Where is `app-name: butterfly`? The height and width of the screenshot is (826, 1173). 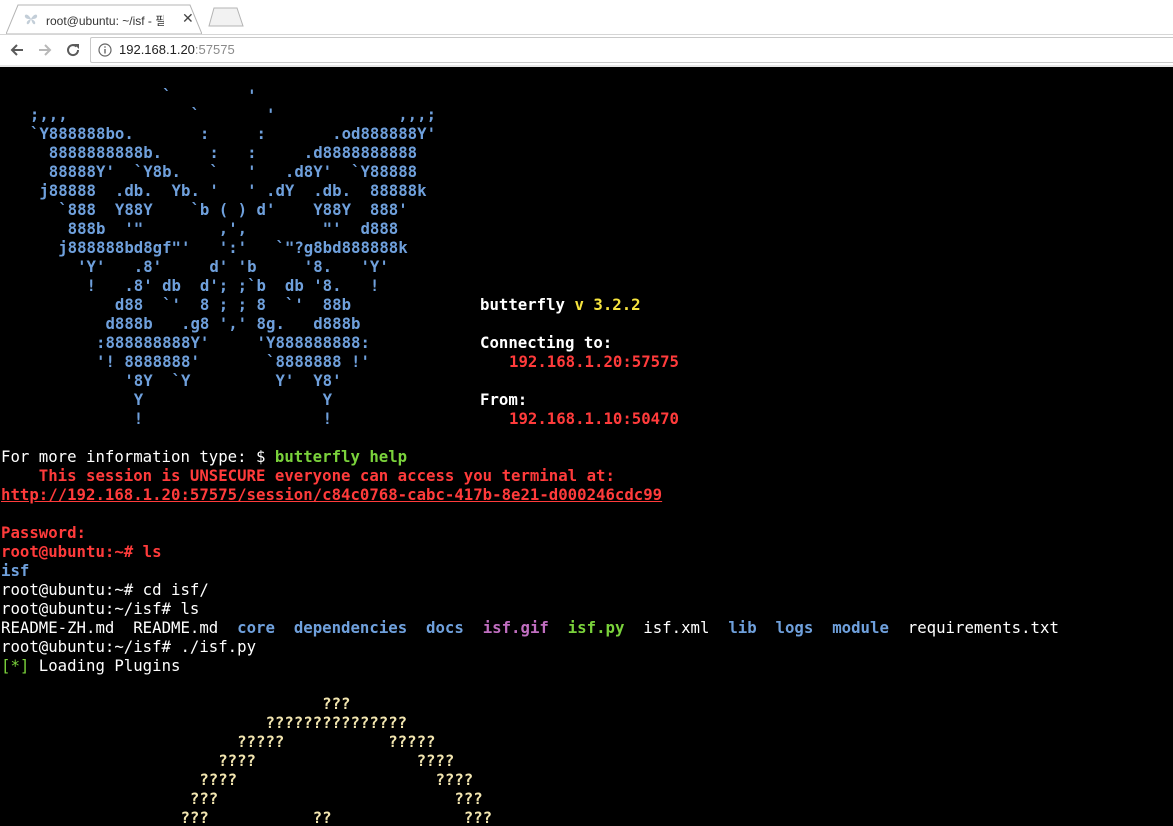
app-name: butterfly is located at coordinates (523, 304).